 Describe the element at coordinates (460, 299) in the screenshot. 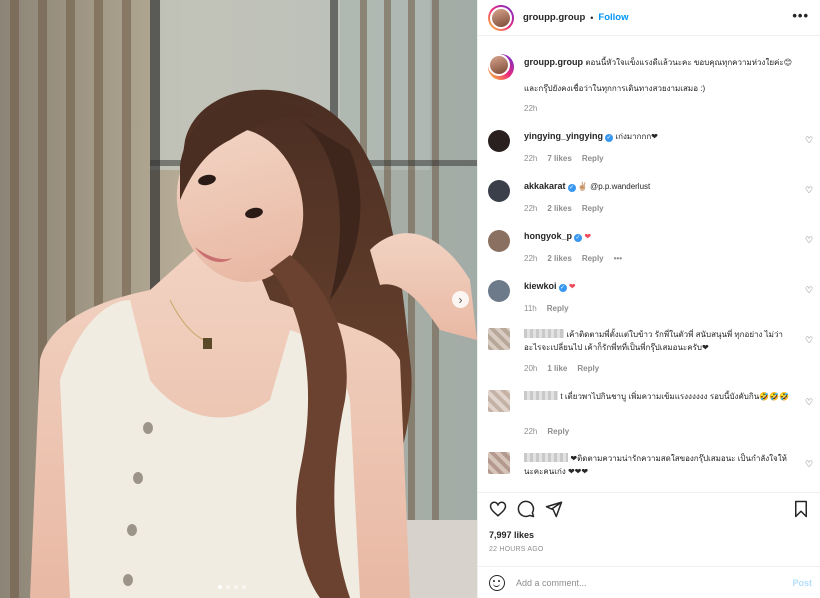

I see `next-photo-button: ›` at that location.